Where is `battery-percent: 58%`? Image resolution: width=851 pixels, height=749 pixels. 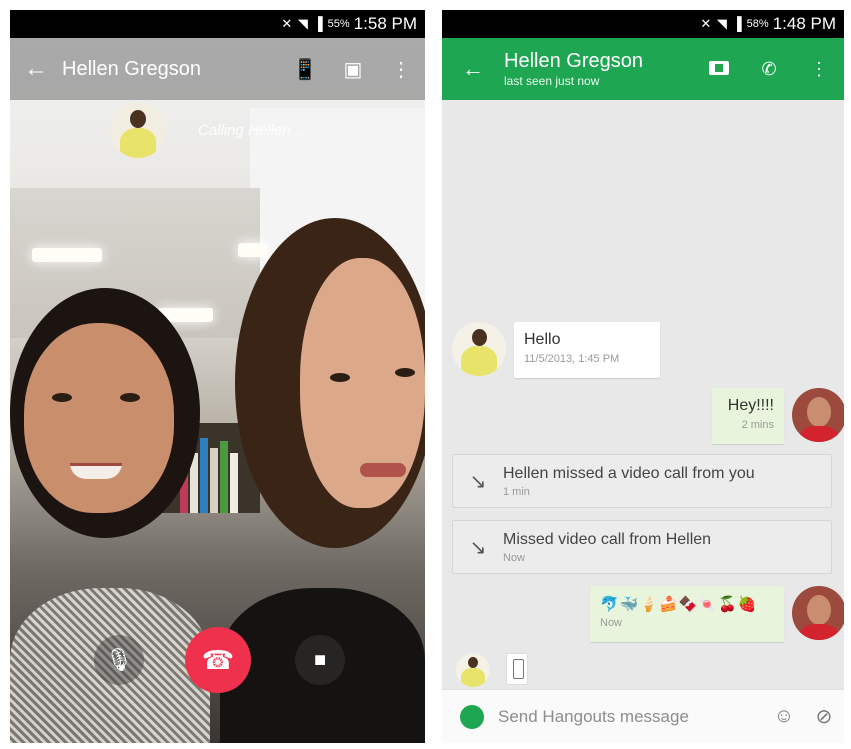
battery-percent: 58% is located at coordinates (757, 24).